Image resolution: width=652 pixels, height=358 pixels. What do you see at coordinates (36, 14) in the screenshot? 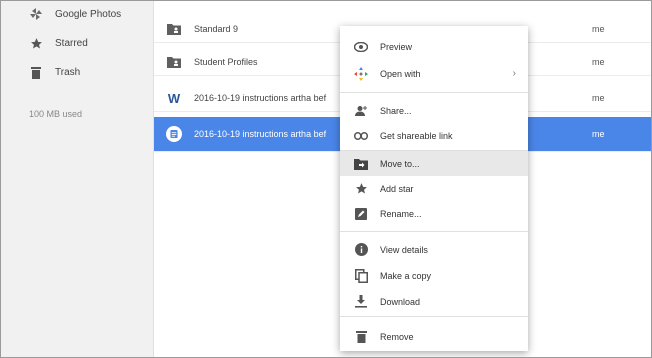
I see `google-photos-icon` at bounding box center [36, 14].